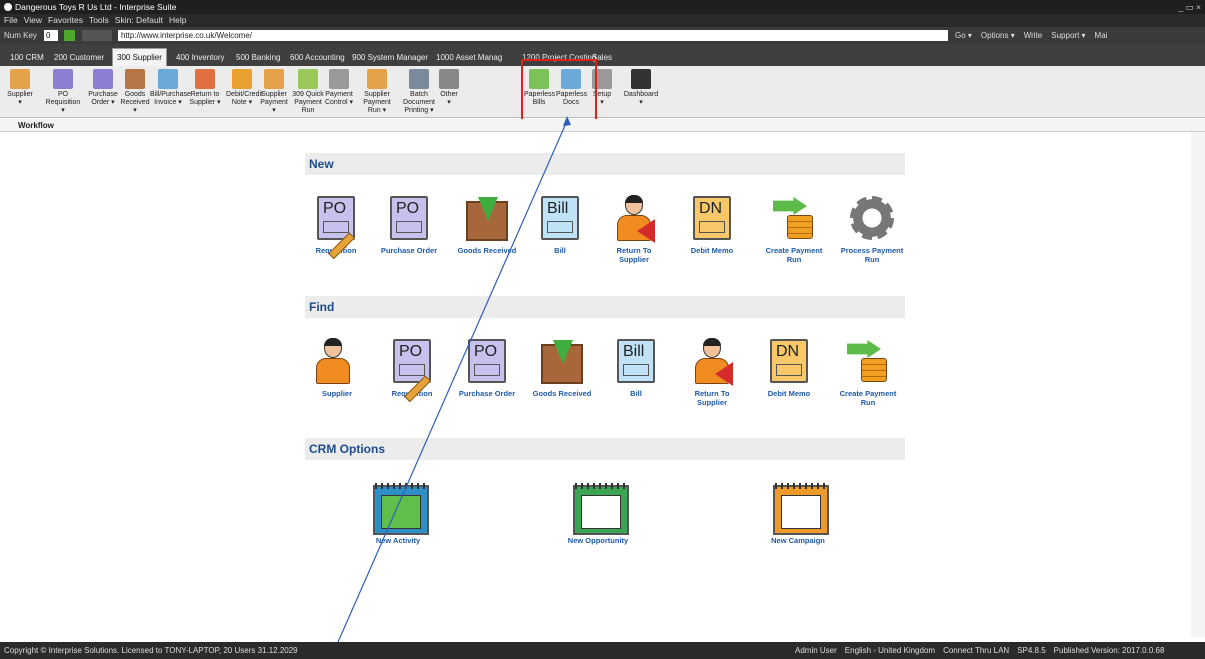 Image resolution: width=1205 pixels, height=659 pixels. Describe the element at coordinates (409, 227) in the screenshot. I see `doc-window` at that location.